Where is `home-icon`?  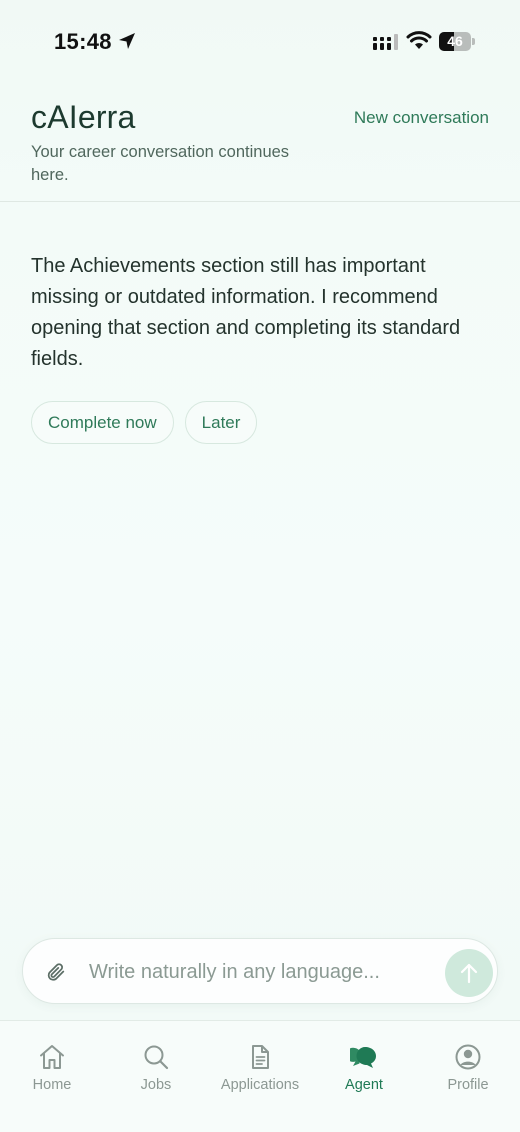 home-icon is located at coordinates (52, 1057).